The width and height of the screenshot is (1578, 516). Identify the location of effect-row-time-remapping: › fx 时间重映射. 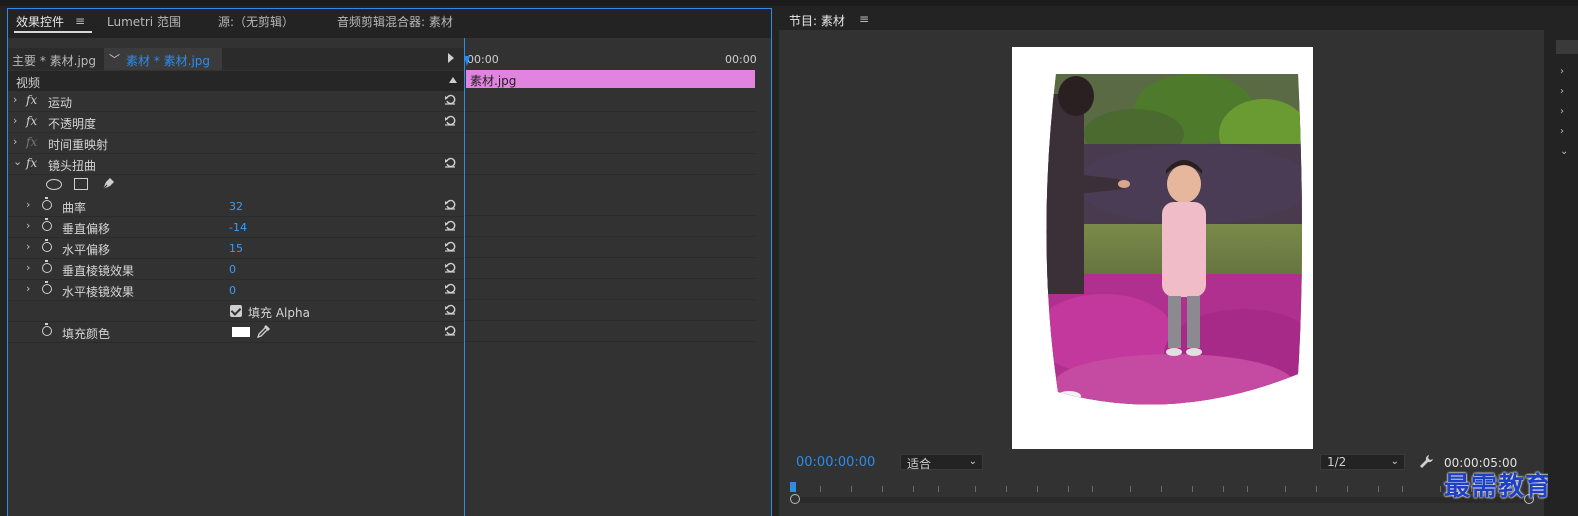
(236, 143).